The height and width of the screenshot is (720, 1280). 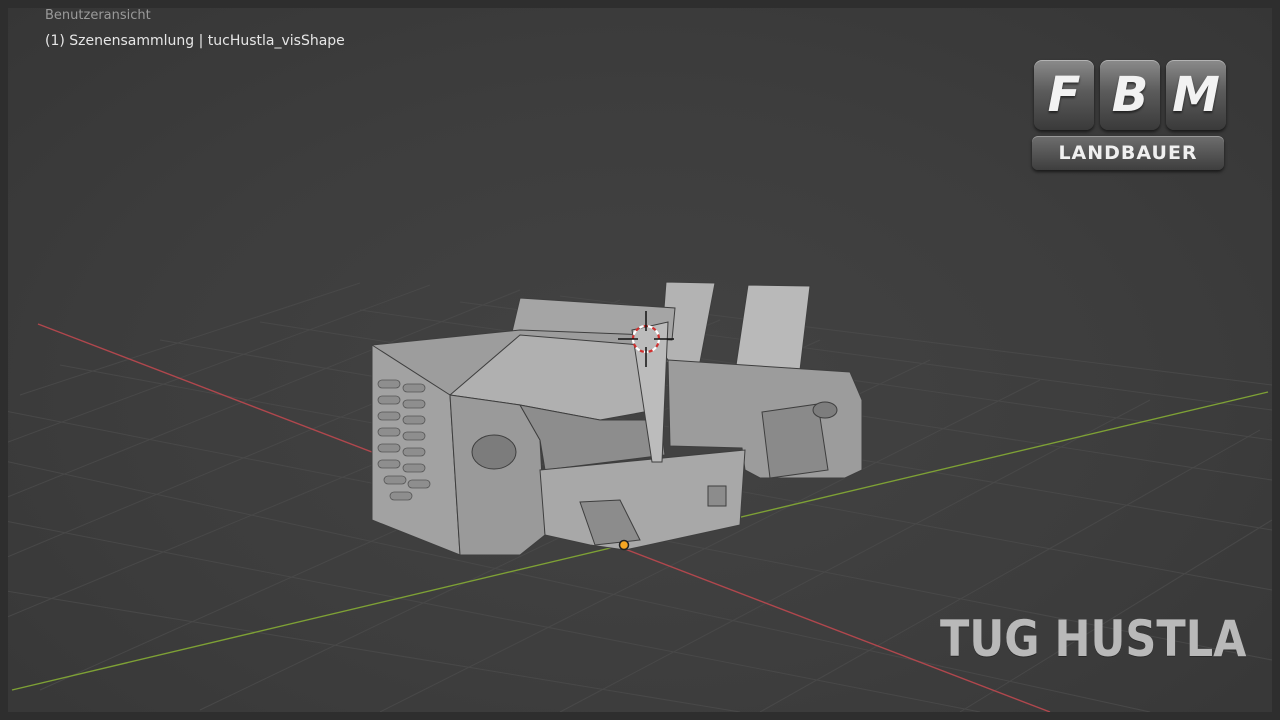 I want to click on logo-letter-b: B, so click(x=1130, y=95).